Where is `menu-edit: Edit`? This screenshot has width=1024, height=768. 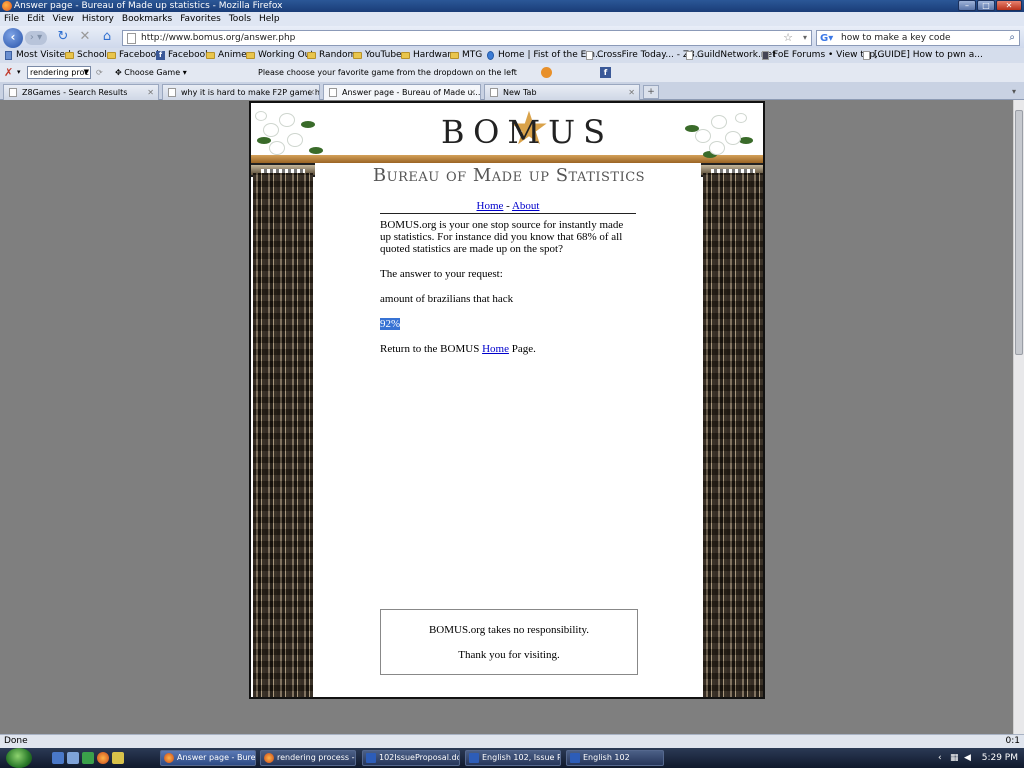 menu-edit: Edit is located at coordinates (35, 19).